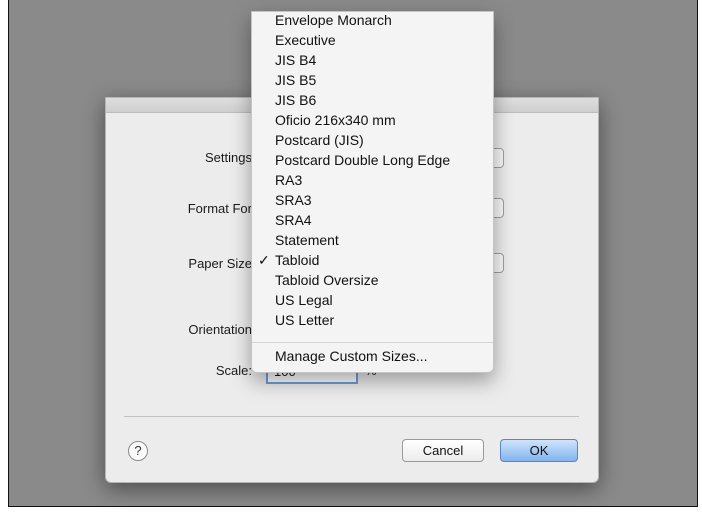  What do you see at coordinates (220, 263) in the screenshot?
I see `paper-size-label: Paper Size` at bounding box center [220, 263].